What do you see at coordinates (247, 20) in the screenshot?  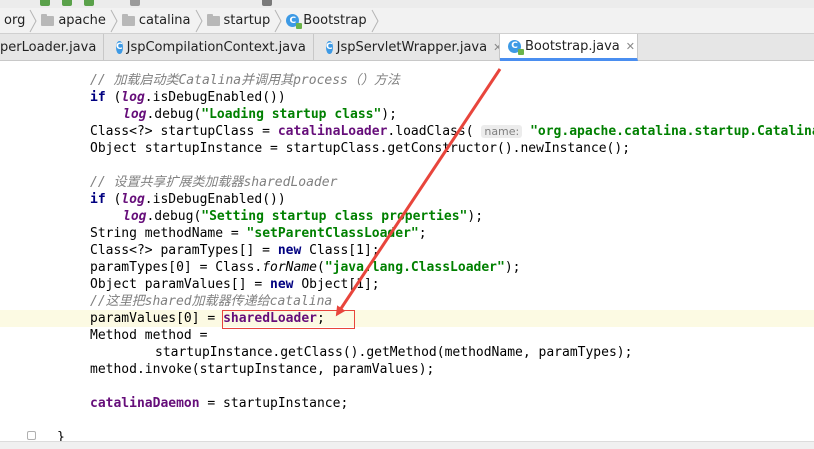 I see `breadcrumb-label: startup` at bounding box center [247, 20].